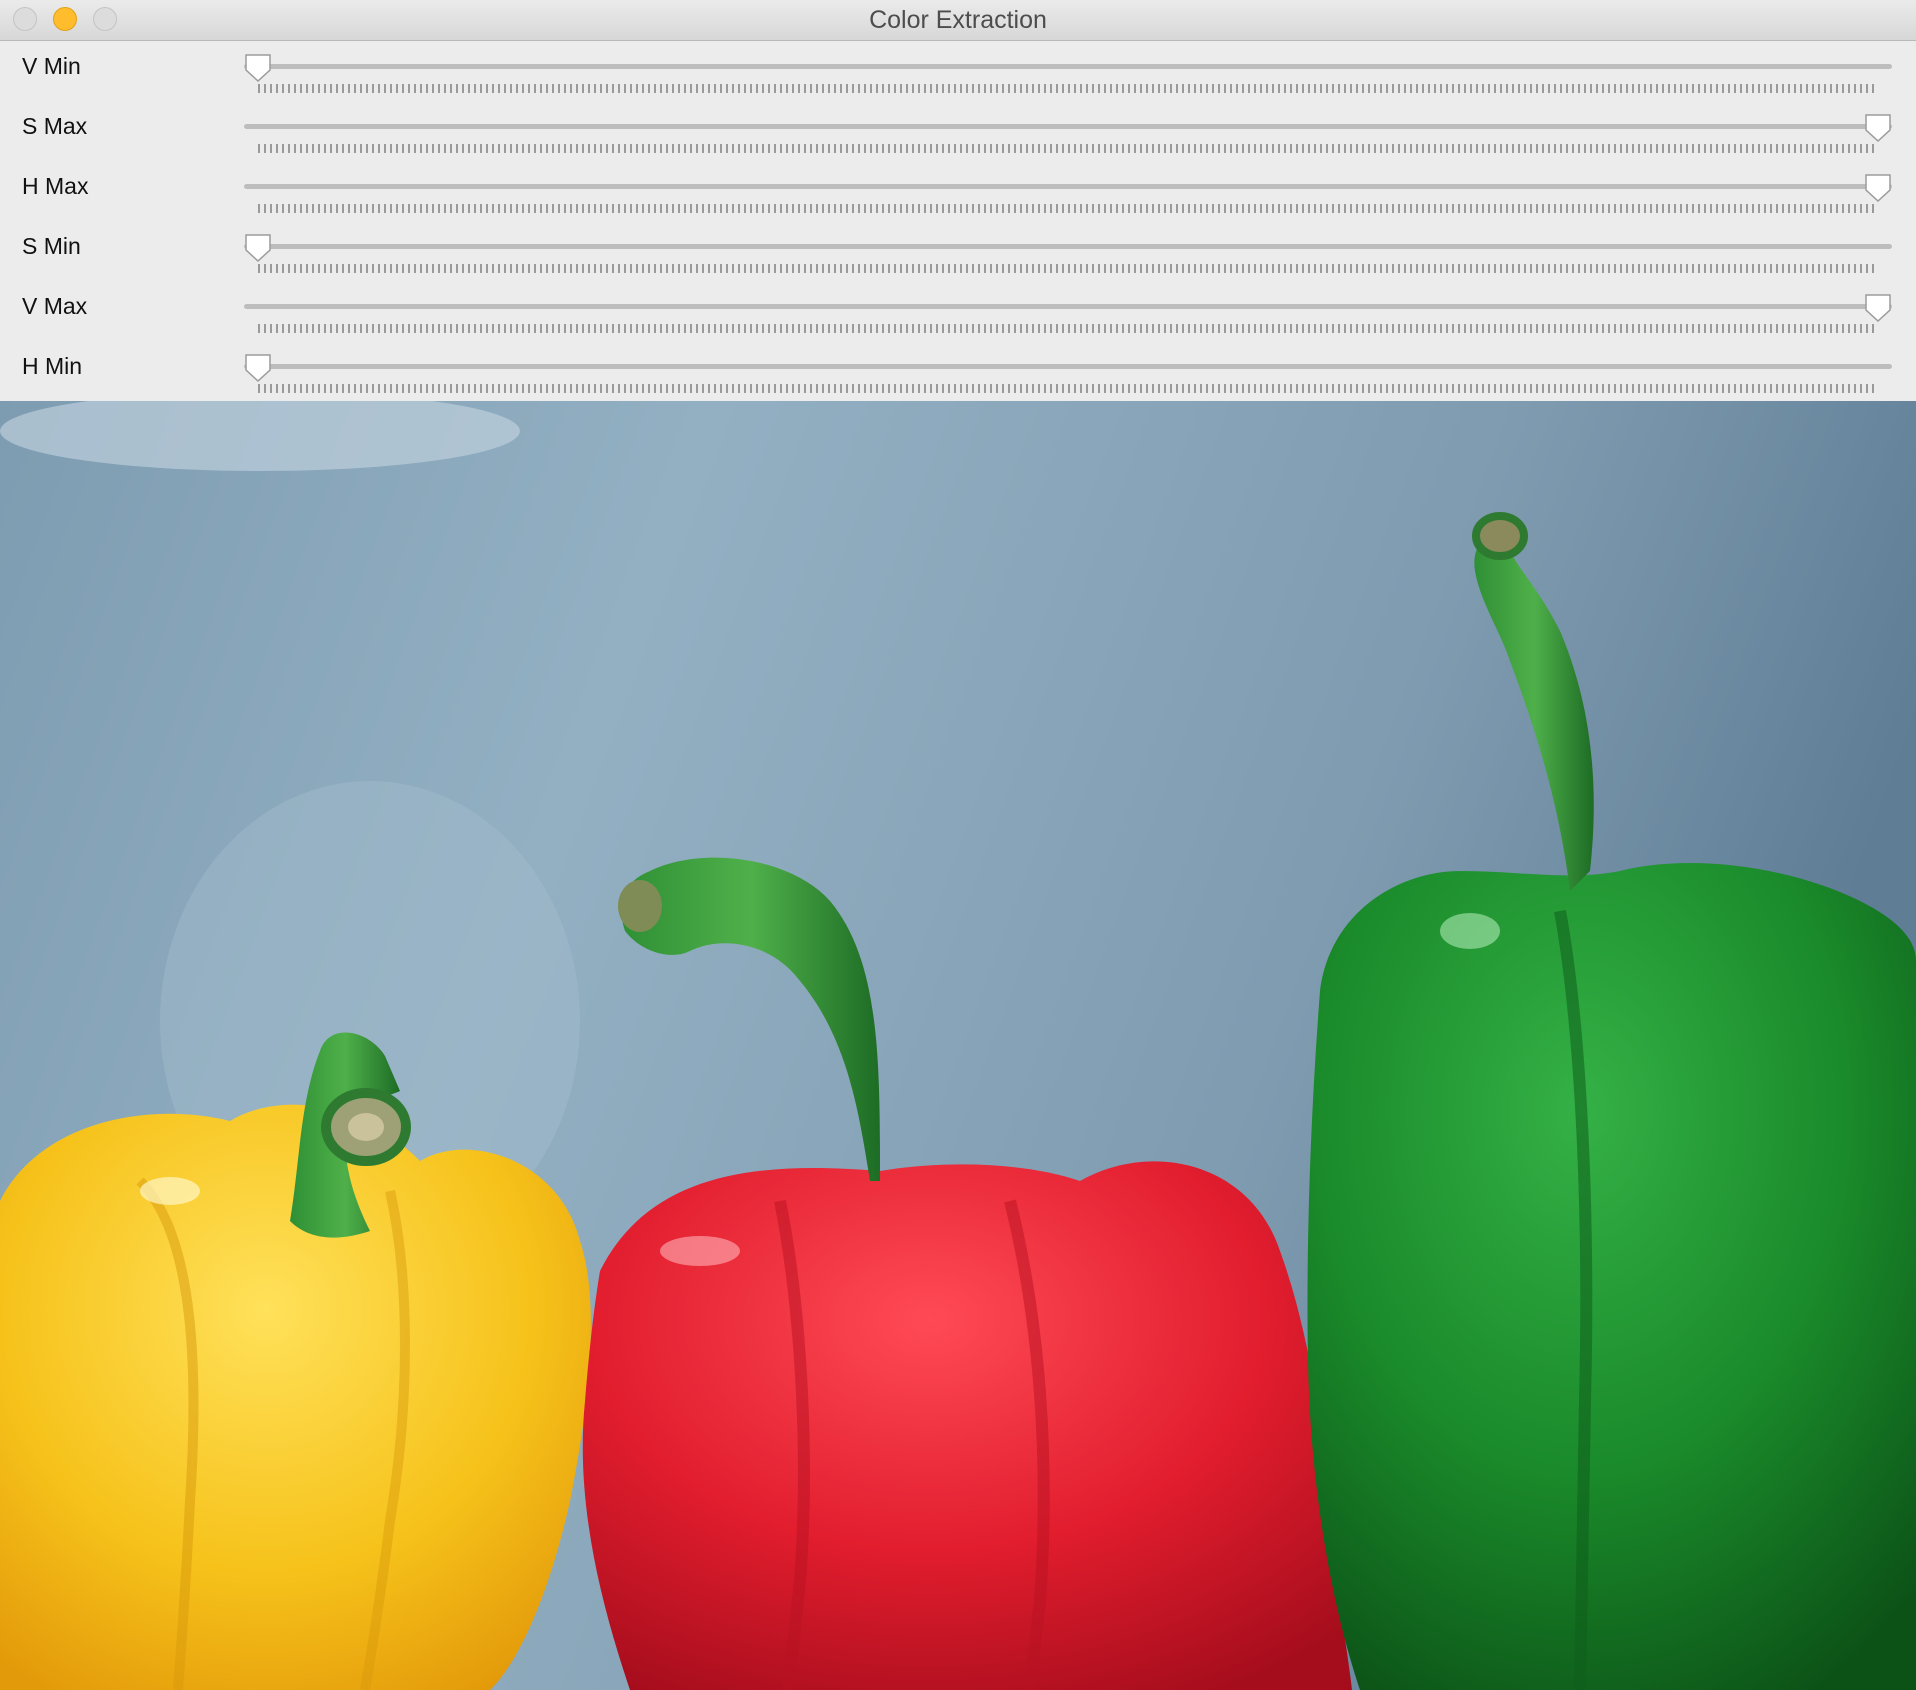 This screenshot has width=1916, height=1690. What do you see at coordinates (1068, 71) in the screenshot?
I see `v-min-slider` at bounding box center [1068, 71].